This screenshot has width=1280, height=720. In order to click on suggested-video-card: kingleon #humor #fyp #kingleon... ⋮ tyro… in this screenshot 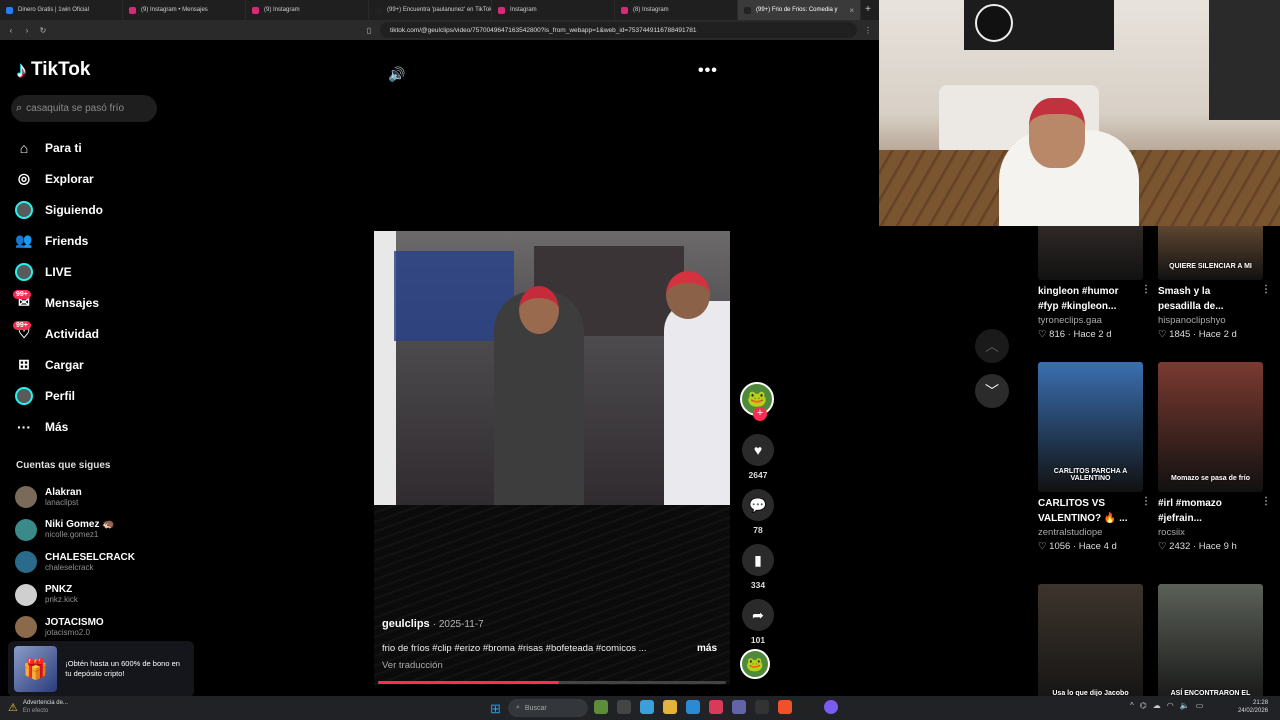, I will do `click(1094, 284)`.